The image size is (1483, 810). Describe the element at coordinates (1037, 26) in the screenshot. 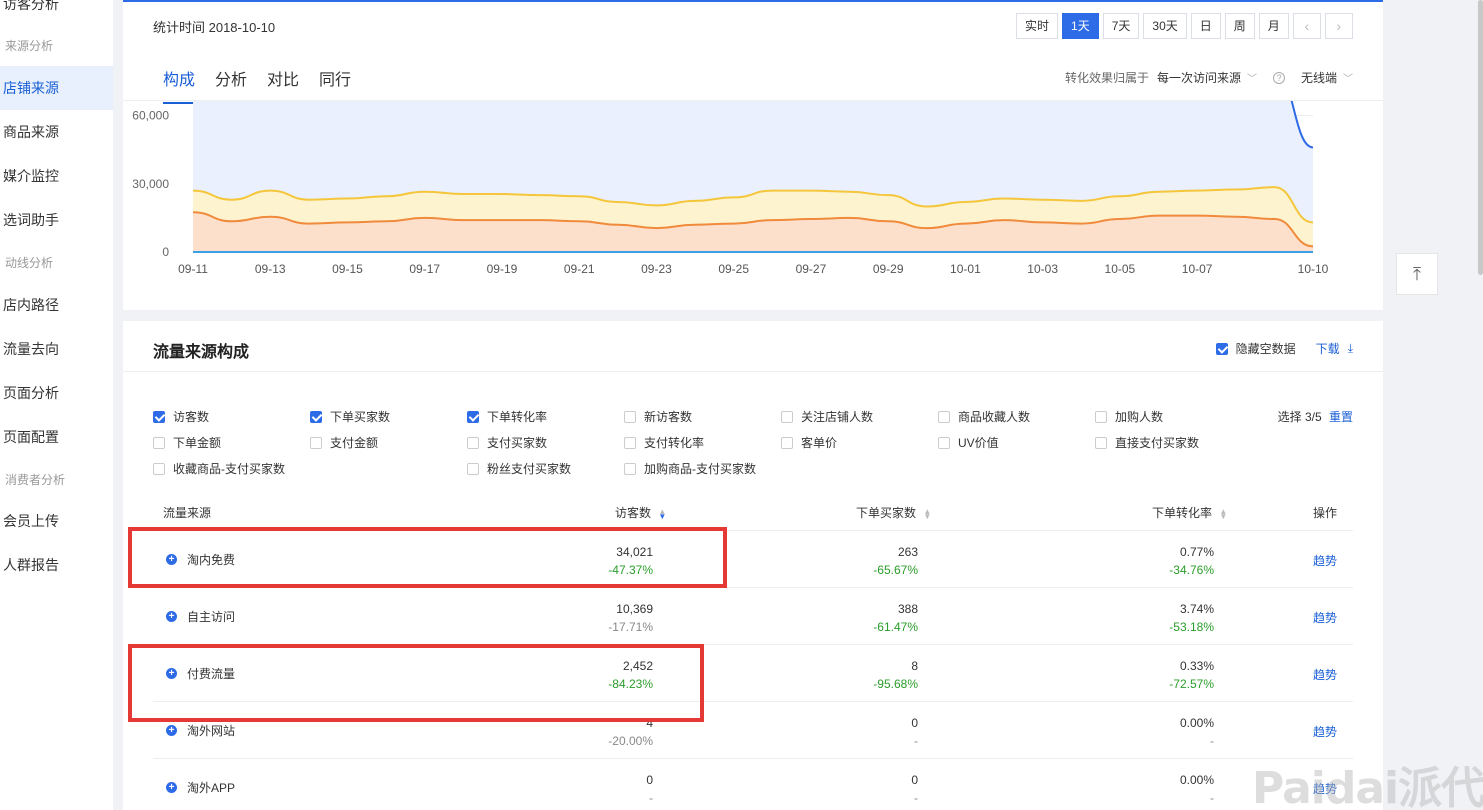

I see `range-realtime-button: 实时` at that location.